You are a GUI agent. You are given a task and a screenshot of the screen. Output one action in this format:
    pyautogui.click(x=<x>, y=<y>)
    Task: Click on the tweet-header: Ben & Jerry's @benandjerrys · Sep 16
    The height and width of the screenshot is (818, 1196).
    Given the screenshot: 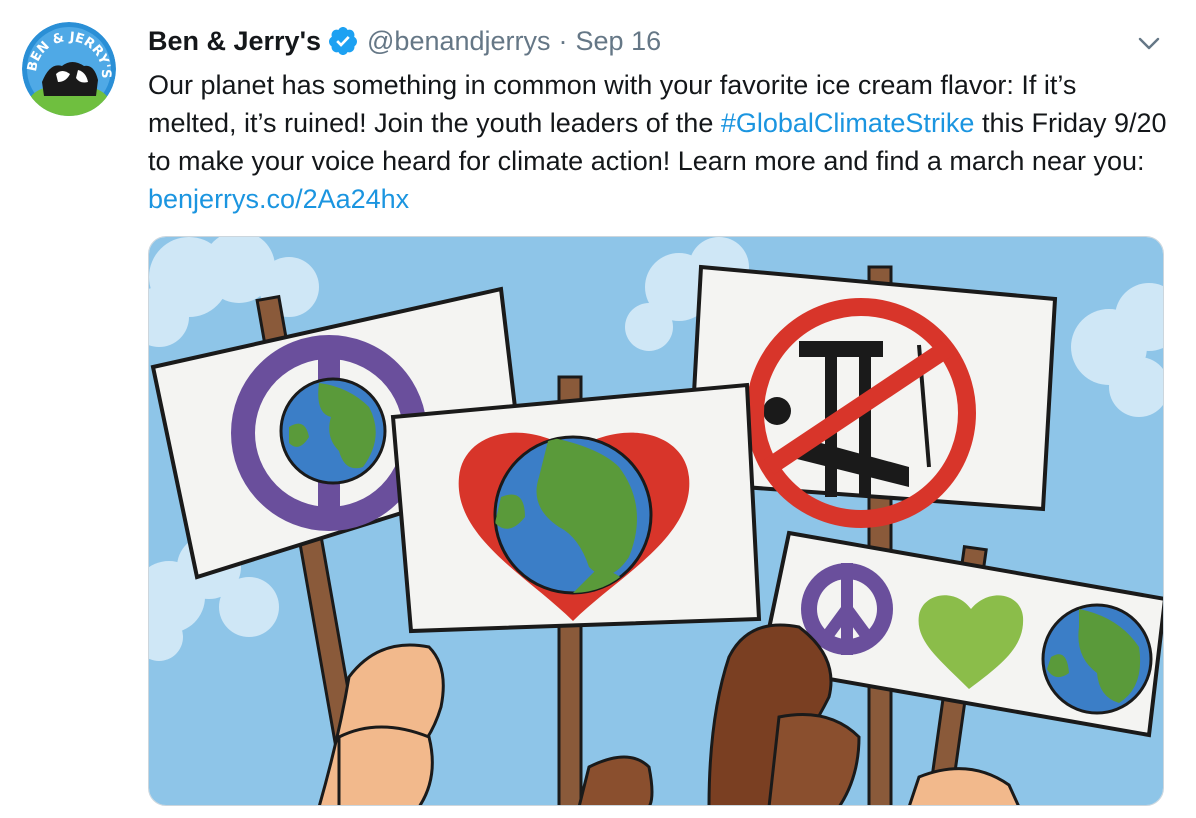 What is the action you would take?
    pyautogui.click(x=404, y=41)
    